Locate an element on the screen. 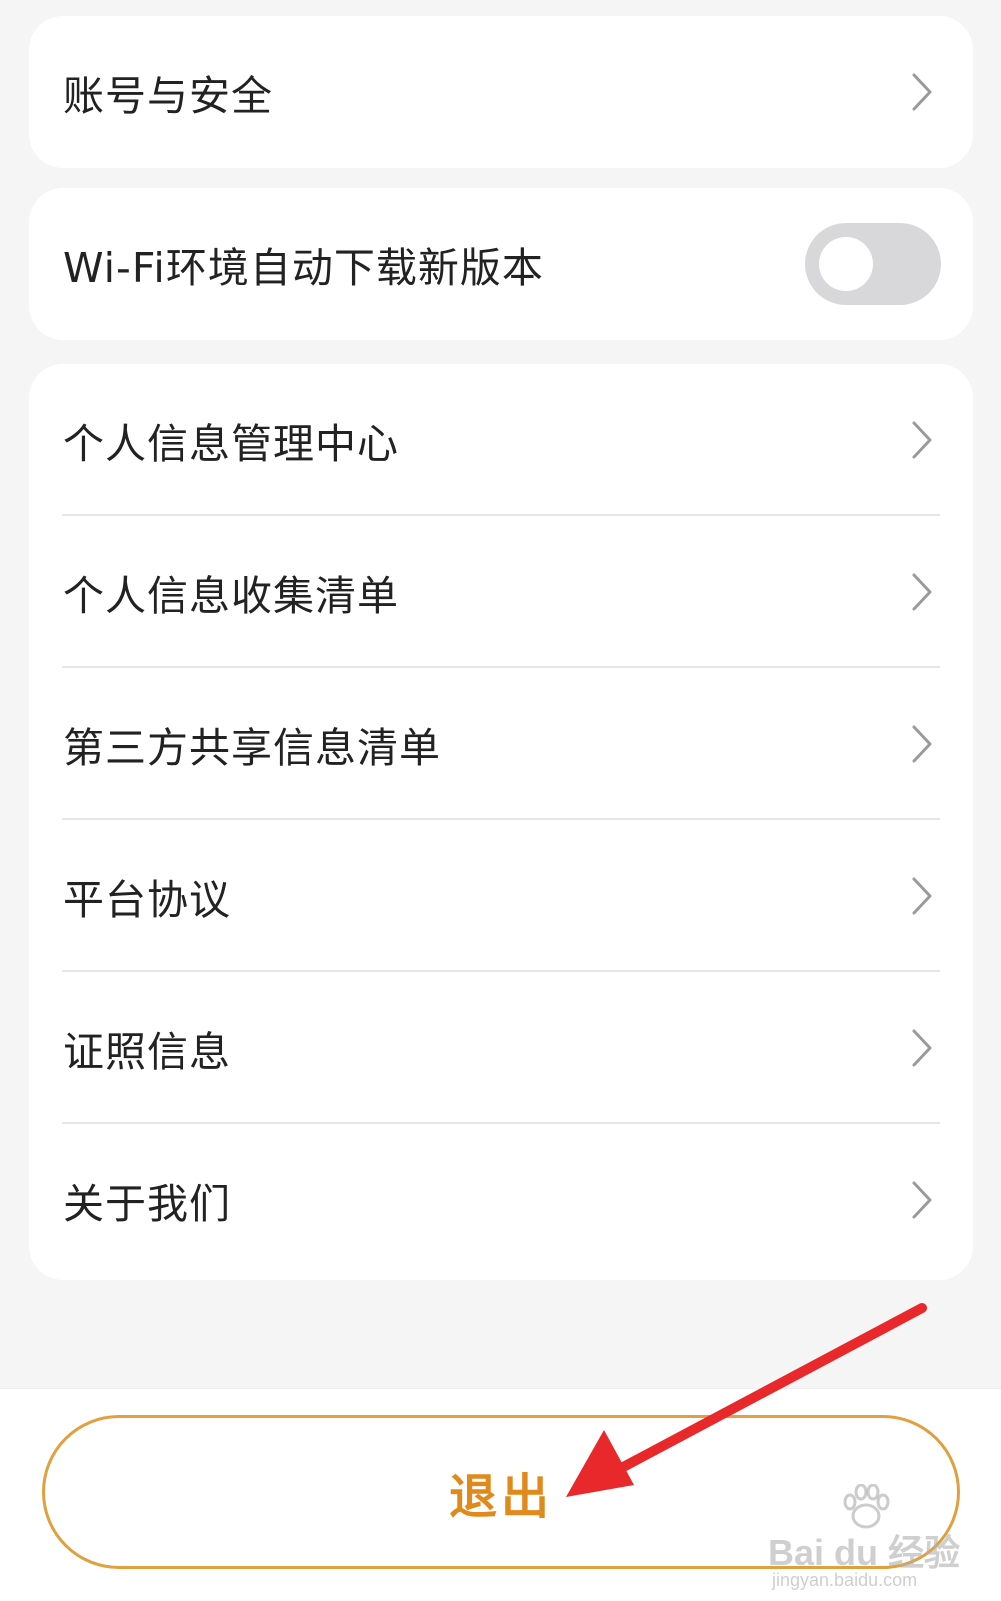  wifi-download-toggle is located at coordinates (873, 264).